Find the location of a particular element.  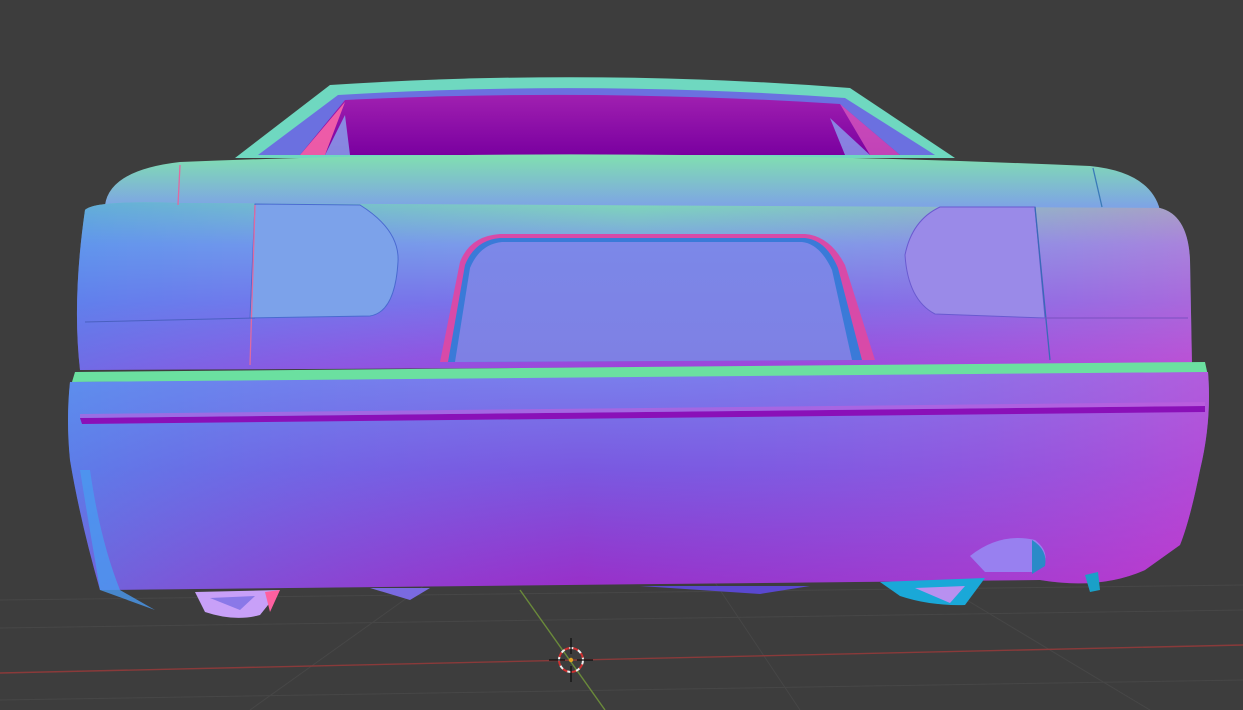

y-axis-line is located at coordinates (562, 649).